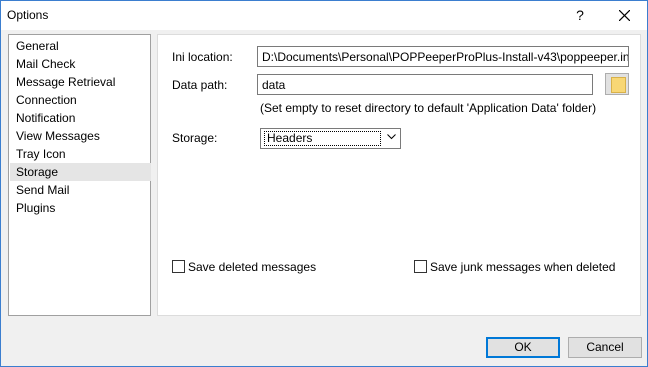 This screenshot has width=648, height=367. I want to click on save-junk-checkbox, so click(420, 266).